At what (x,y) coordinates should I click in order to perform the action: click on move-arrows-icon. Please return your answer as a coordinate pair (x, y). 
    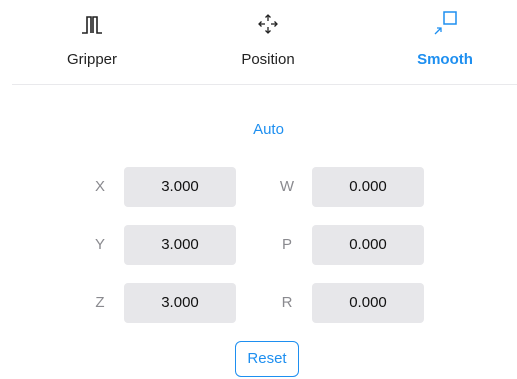
    Looking at the image, I should click on (268, 24).